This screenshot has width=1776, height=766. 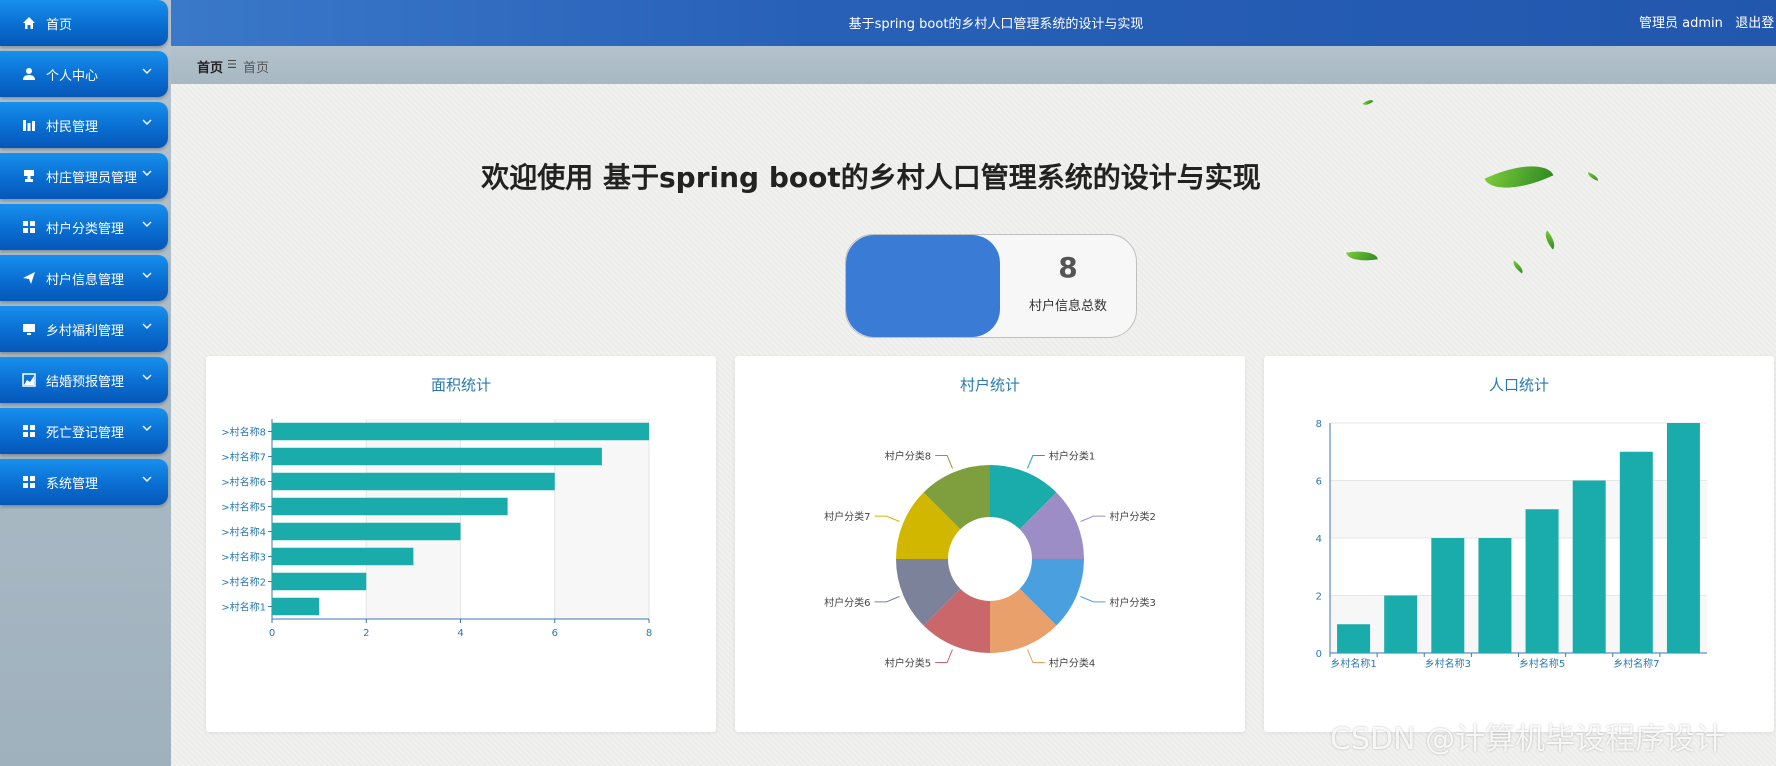 I want to click on user-area: 管理员 admin 退出登, so click(x=1706, y=21).